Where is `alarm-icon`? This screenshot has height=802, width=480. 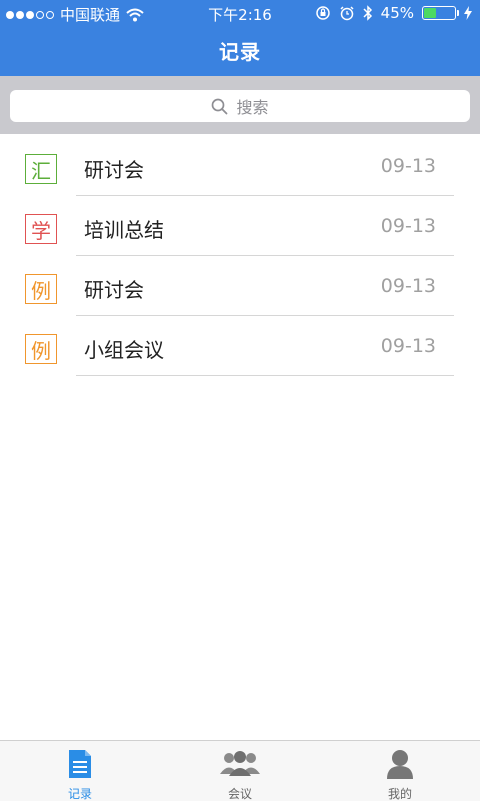
alarm-icon is located at coordinates (347, 13).